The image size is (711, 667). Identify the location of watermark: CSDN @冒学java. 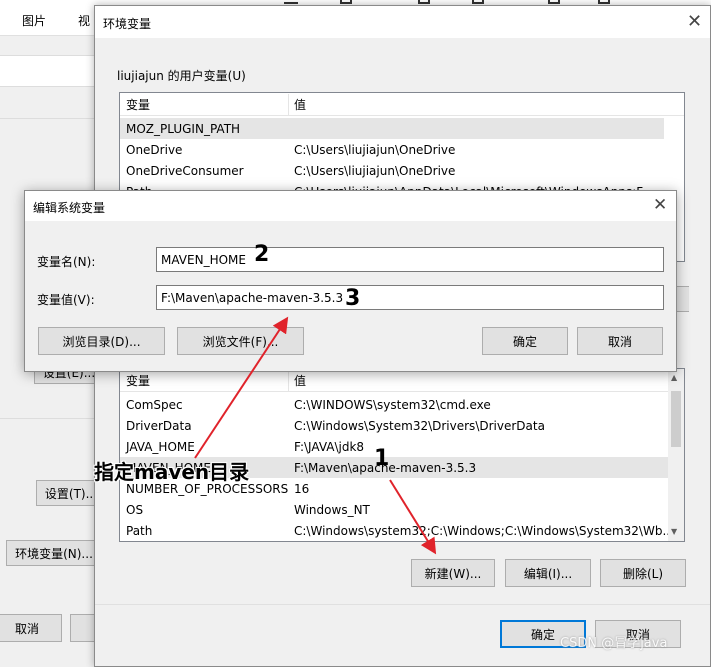
(614, 643).